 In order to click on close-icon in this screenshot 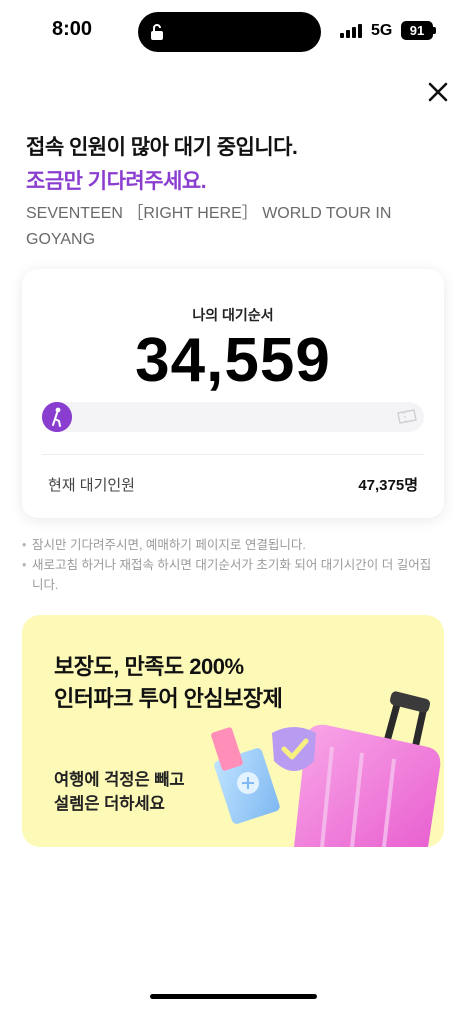, I will do `click(438, 92)`.